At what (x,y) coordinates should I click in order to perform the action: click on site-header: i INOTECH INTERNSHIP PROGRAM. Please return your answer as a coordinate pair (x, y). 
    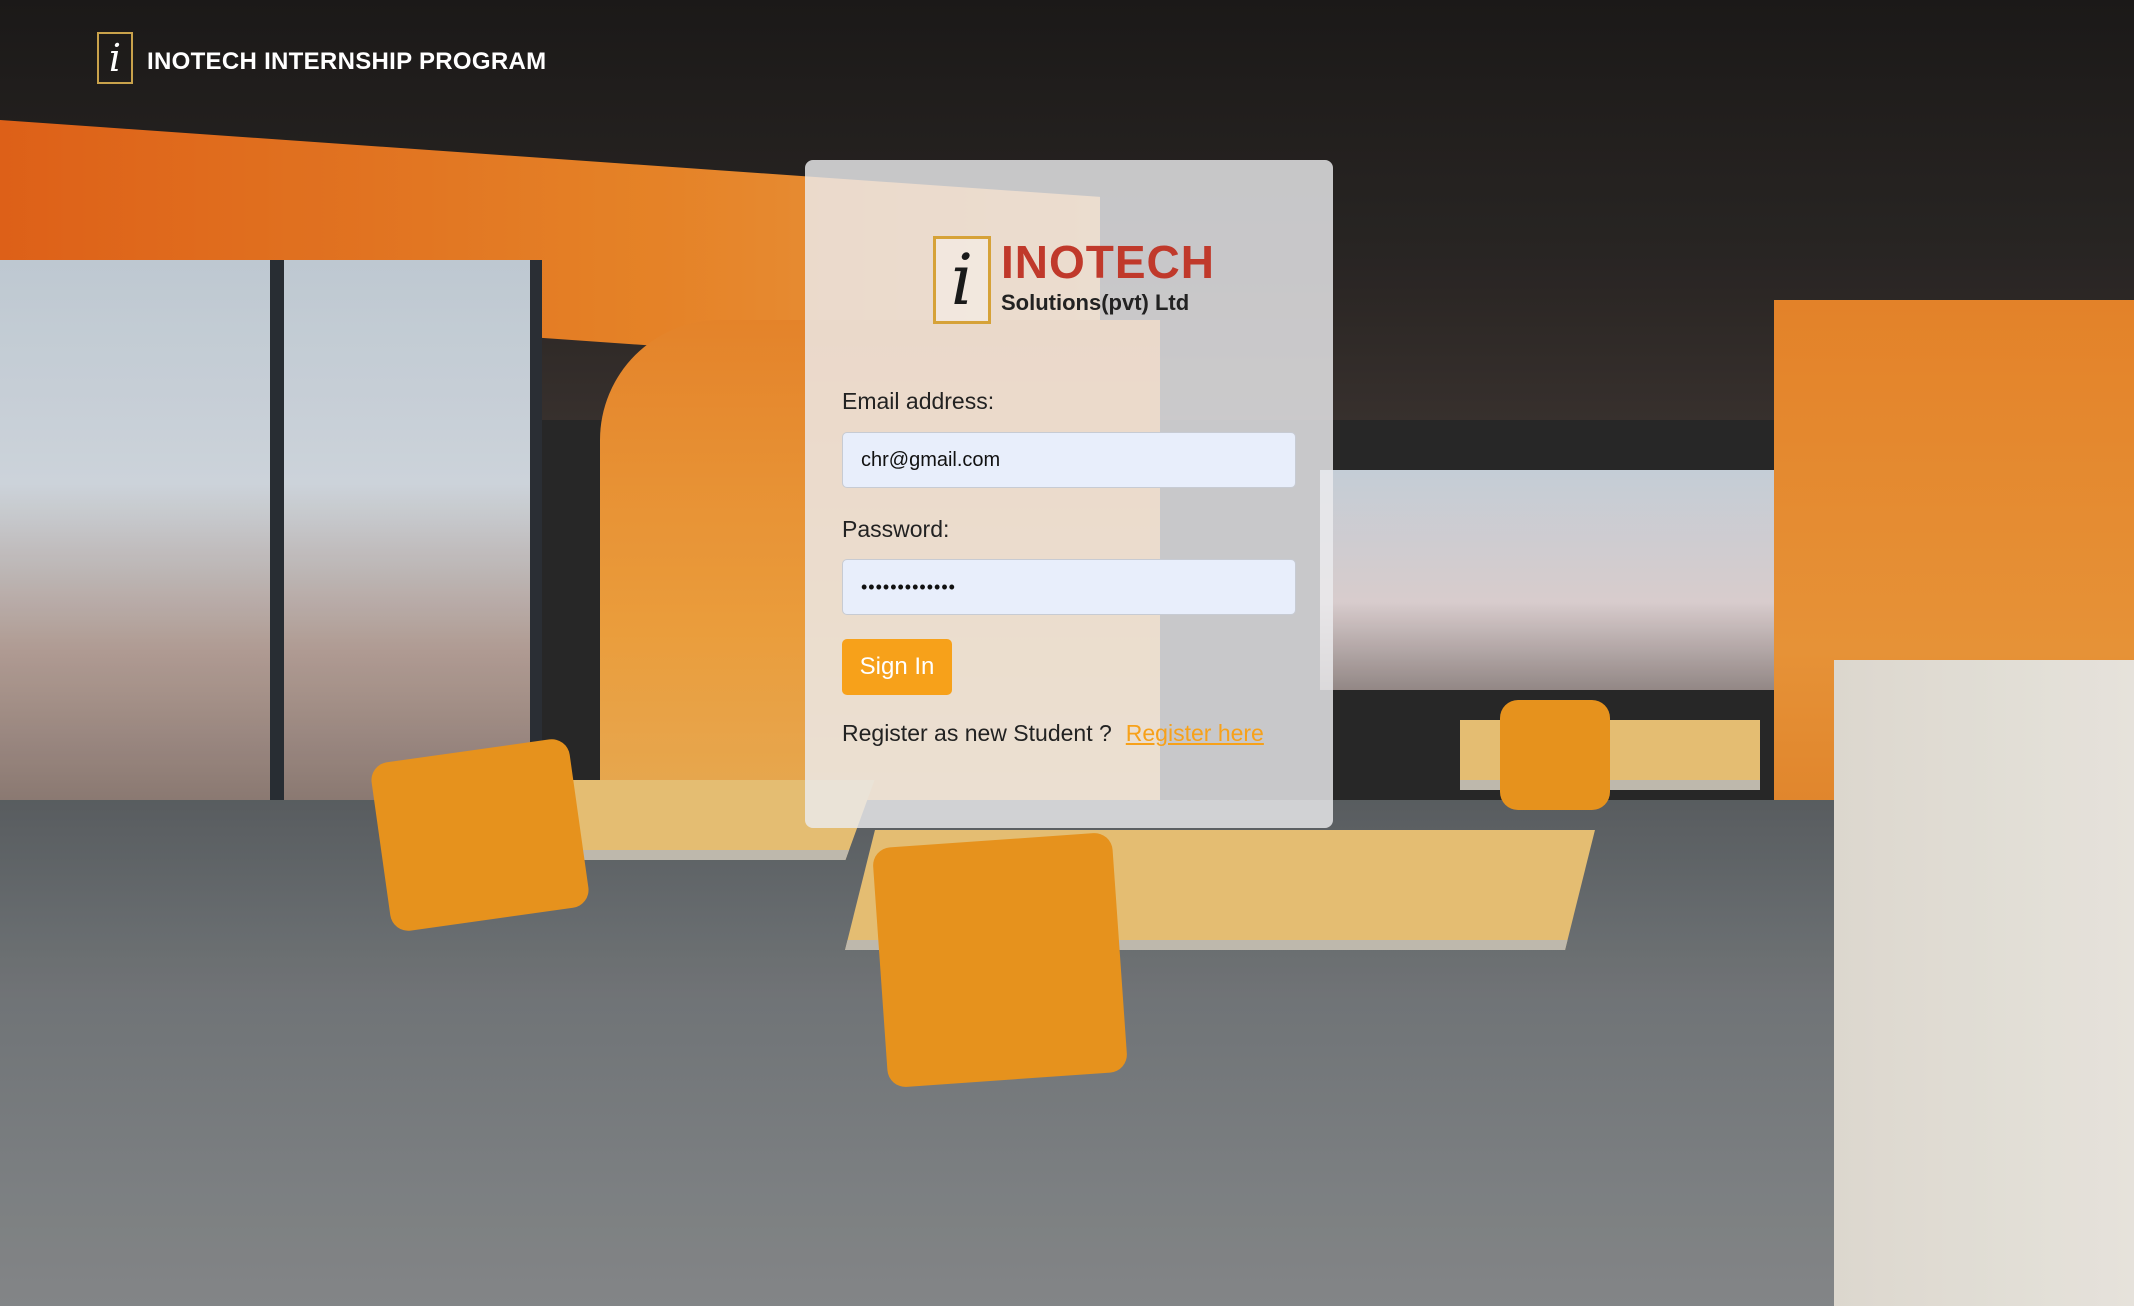
    Looking at the image, I should click on (321, 58).